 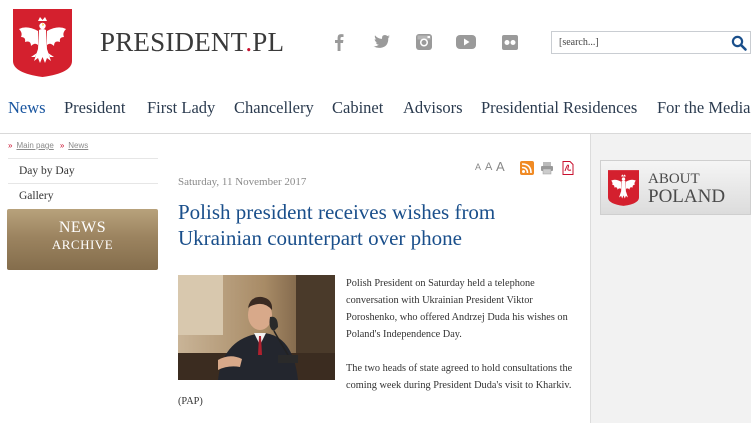 I want to click on news-archive-button: NEWS ARCHIVE, so click(x=82, y=239).